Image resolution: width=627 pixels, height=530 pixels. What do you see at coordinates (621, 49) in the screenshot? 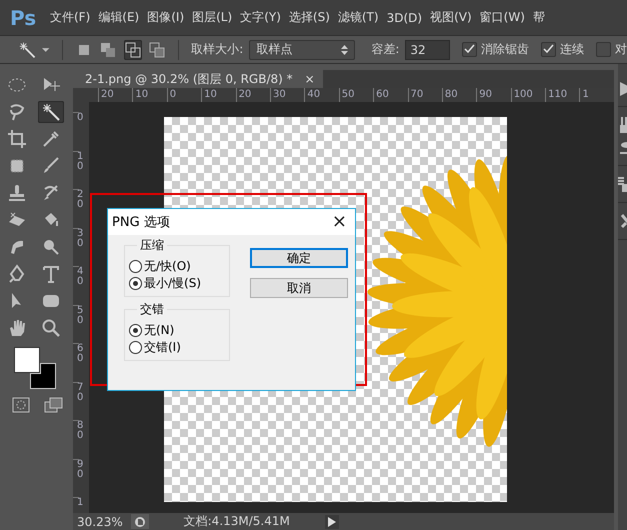
I see `checkbox-label: 对` at bounding box center [621, 49].